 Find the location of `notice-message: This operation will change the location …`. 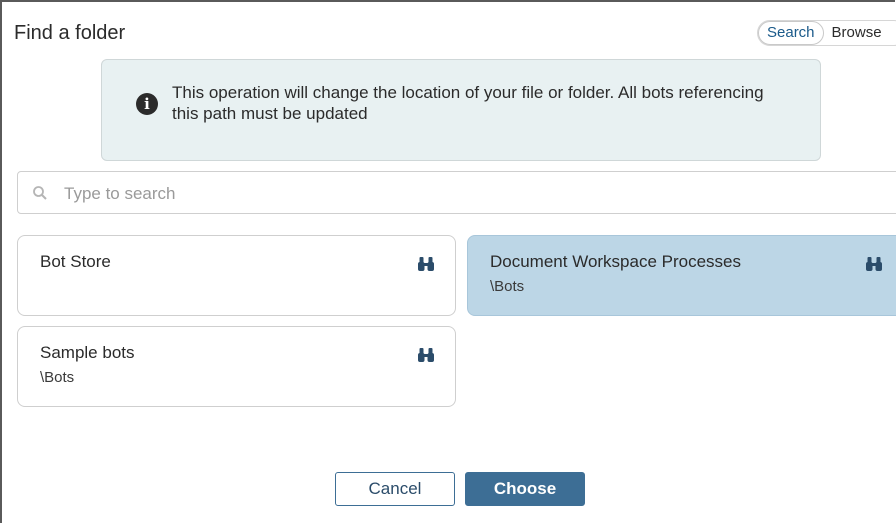

notice-message: This operation will change the location … is located at coordinates (468, 103).